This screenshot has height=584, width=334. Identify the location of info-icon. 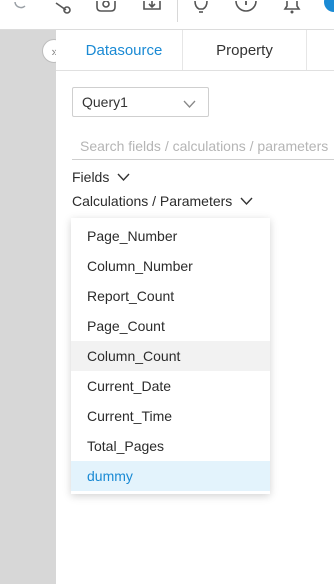
(246, 8).